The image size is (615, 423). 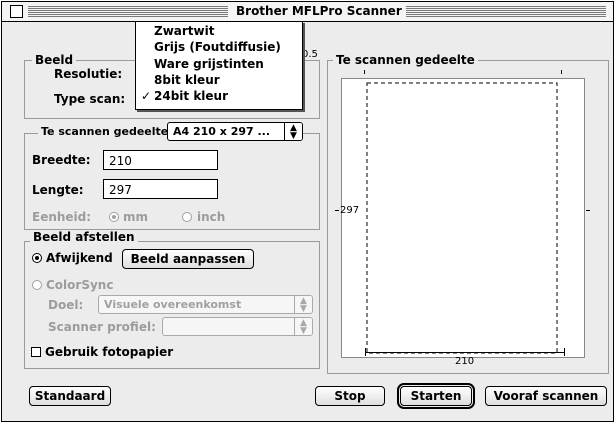 I want to click on width-ruler-line, so click(x=465, y=352).